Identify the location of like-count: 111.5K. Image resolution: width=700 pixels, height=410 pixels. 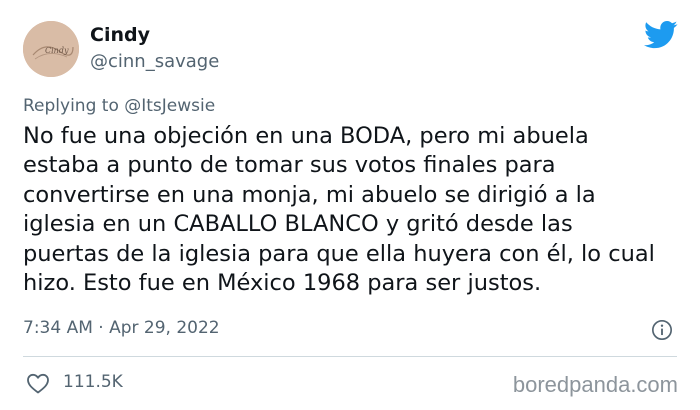
(93, 382).